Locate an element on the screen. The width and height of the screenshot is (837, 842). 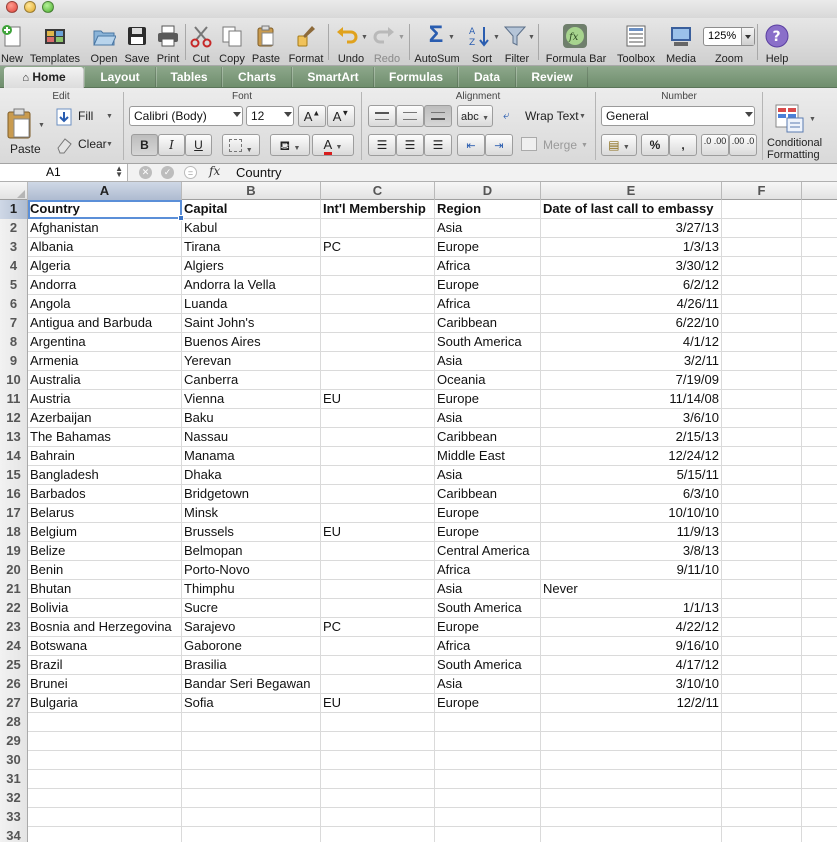
borders-button: ▼ is located at coordinates (241, 145).